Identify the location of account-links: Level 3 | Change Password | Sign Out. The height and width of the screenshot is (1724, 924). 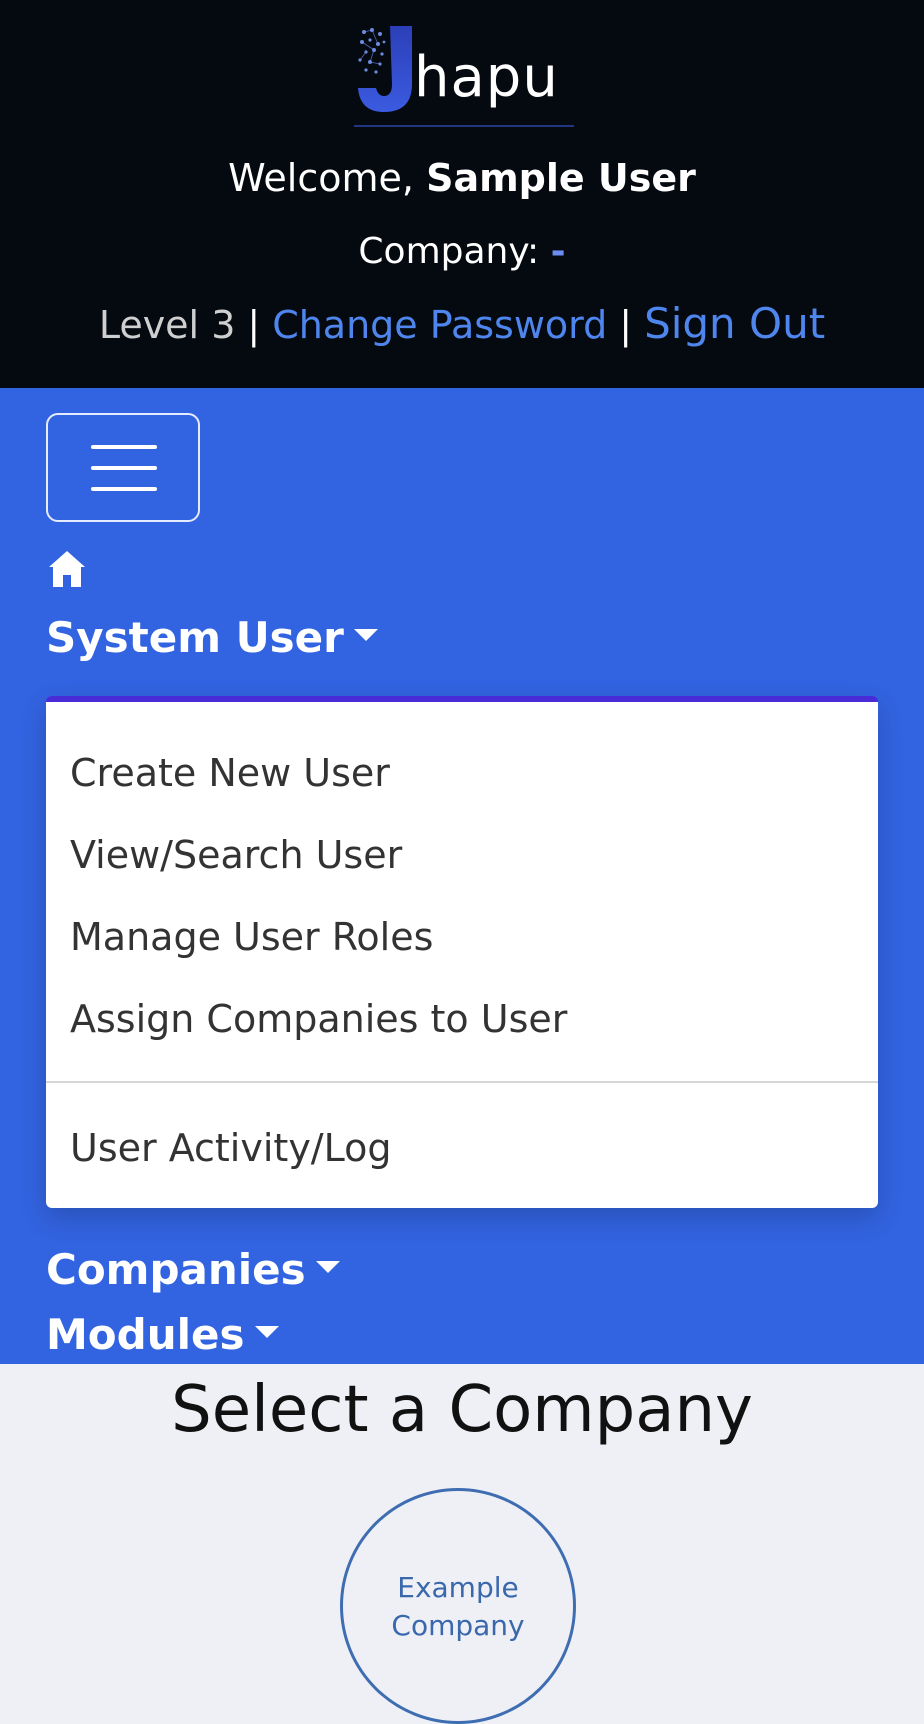
(462, 324).